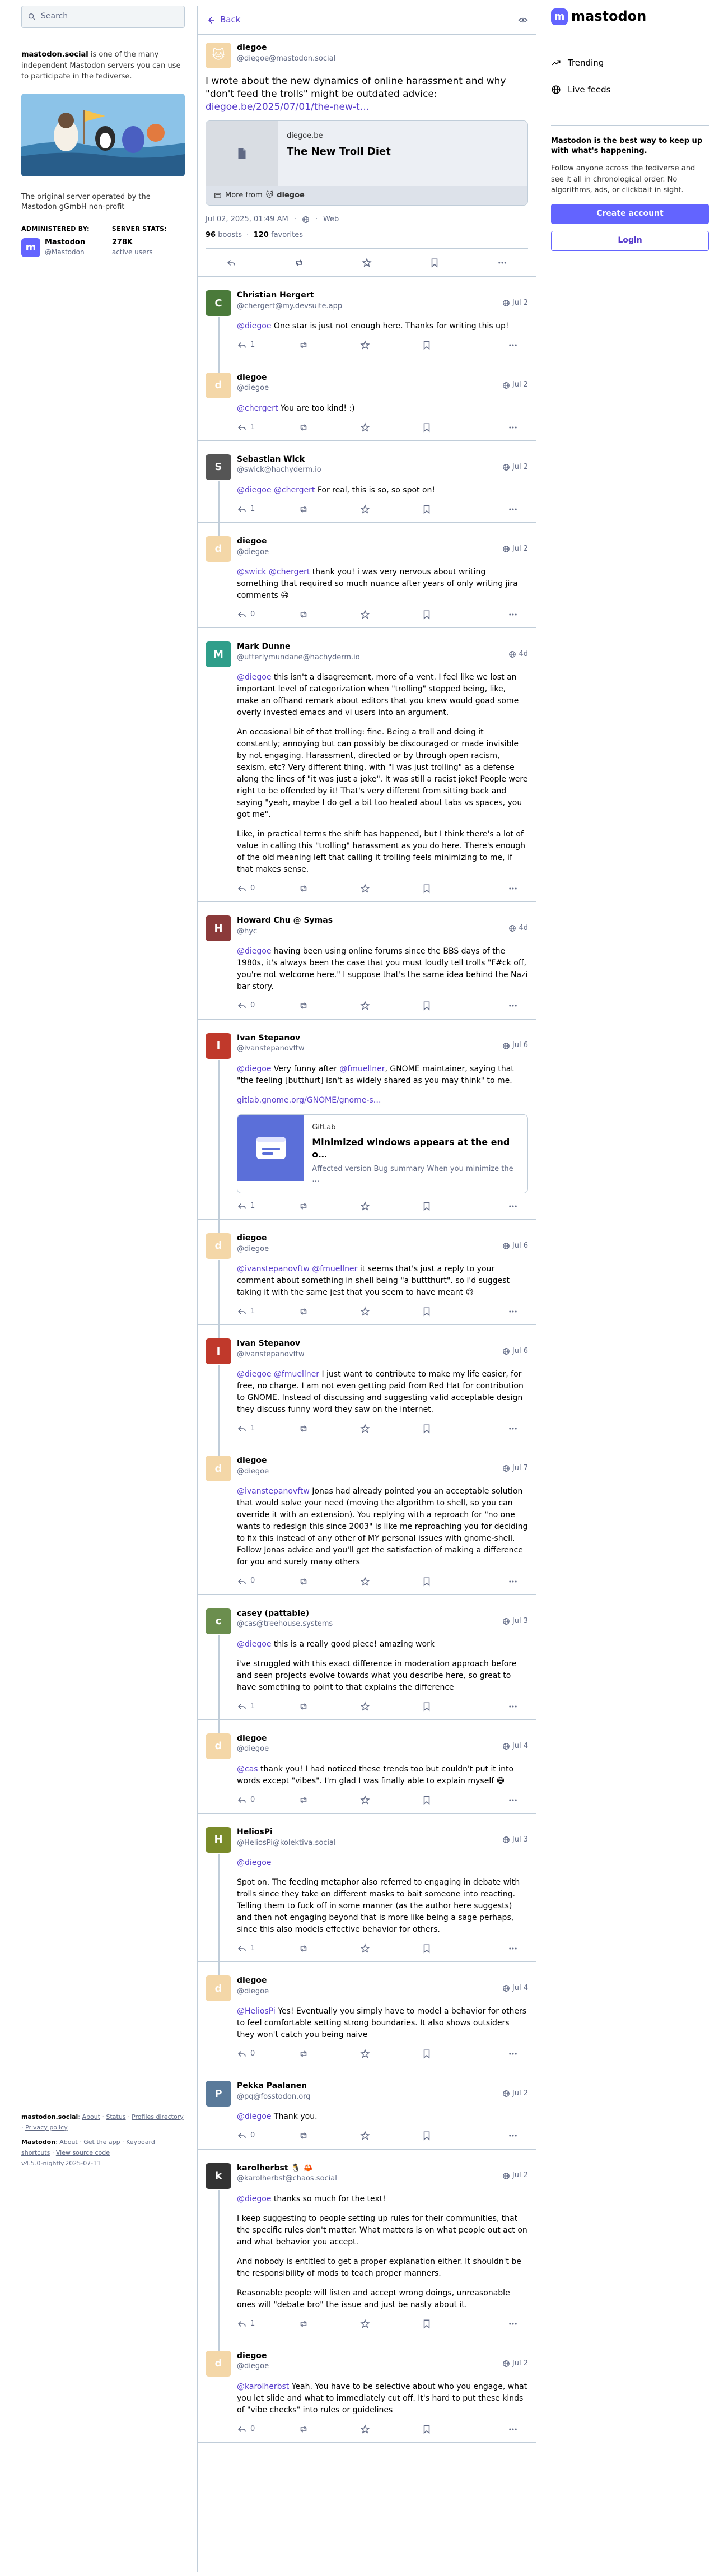 This screenshot has width=719, height=2576. What do you see at coordinates (261, 235) in the screenshot?
I see `favs-count: 120` at bounding box center [261, 235].